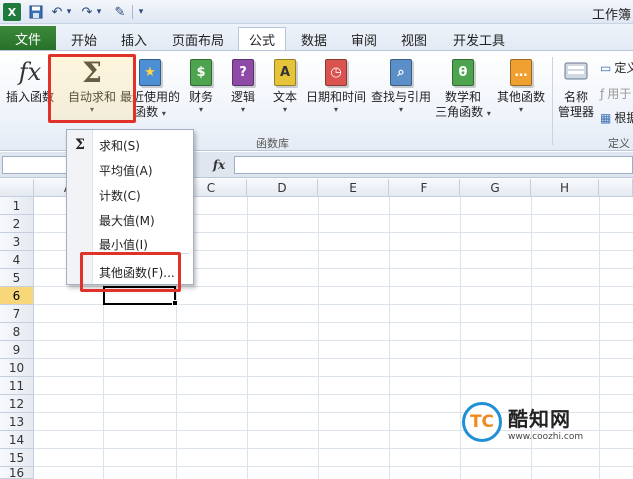 This screenshot has height=479, width=633. I want to click on name-manager-label: 名称 管理器, so click(575, 104).